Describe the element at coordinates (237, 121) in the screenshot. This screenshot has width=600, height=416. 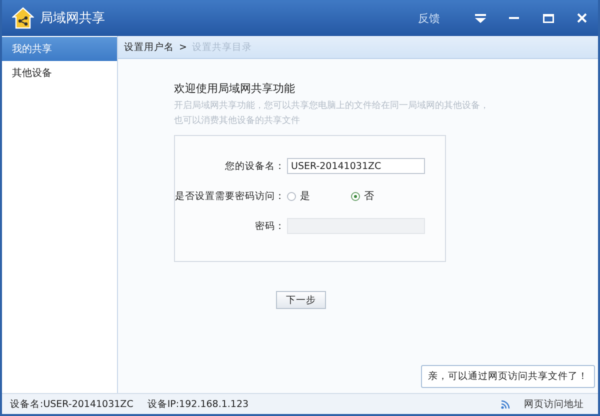
I see `intro-text: 也可以消费其他设备的共享文件` at that location.